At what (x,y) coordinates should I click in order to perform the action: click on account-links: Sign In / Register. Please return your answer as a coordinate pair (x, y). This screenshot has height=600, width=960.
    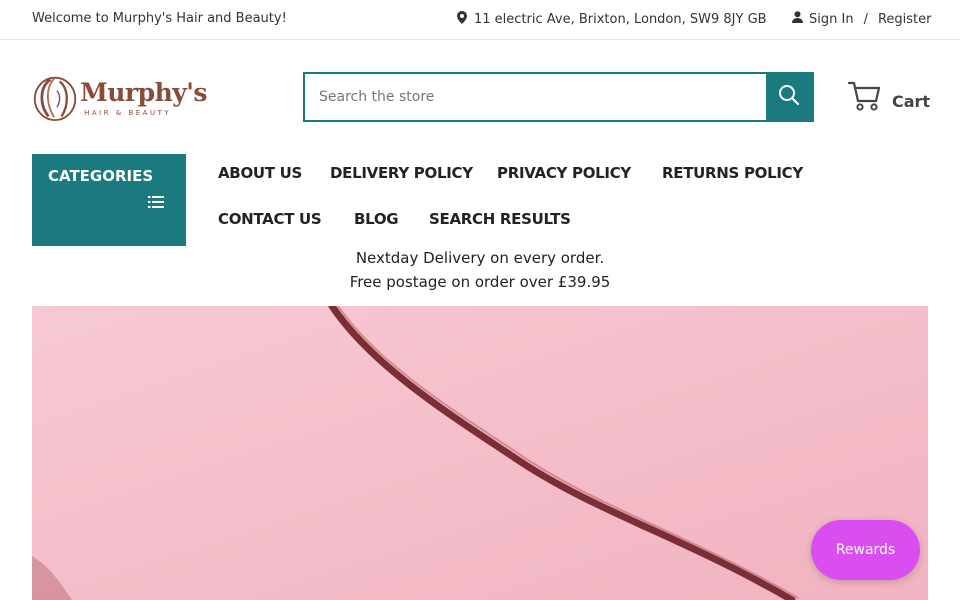
    Looking at the image, I should click on (861, 19).